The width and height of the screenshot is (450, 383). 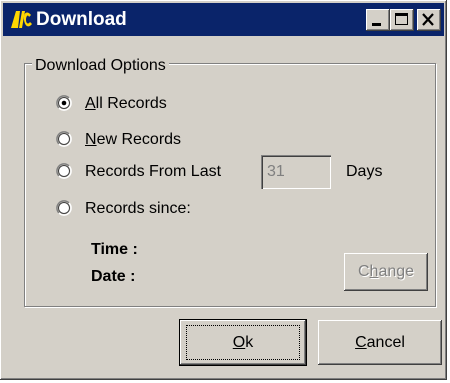 What do you see at coordinates (64, 103) in the screenshot?
I see `radio-checked-icon` at bounding box center [64, 103].